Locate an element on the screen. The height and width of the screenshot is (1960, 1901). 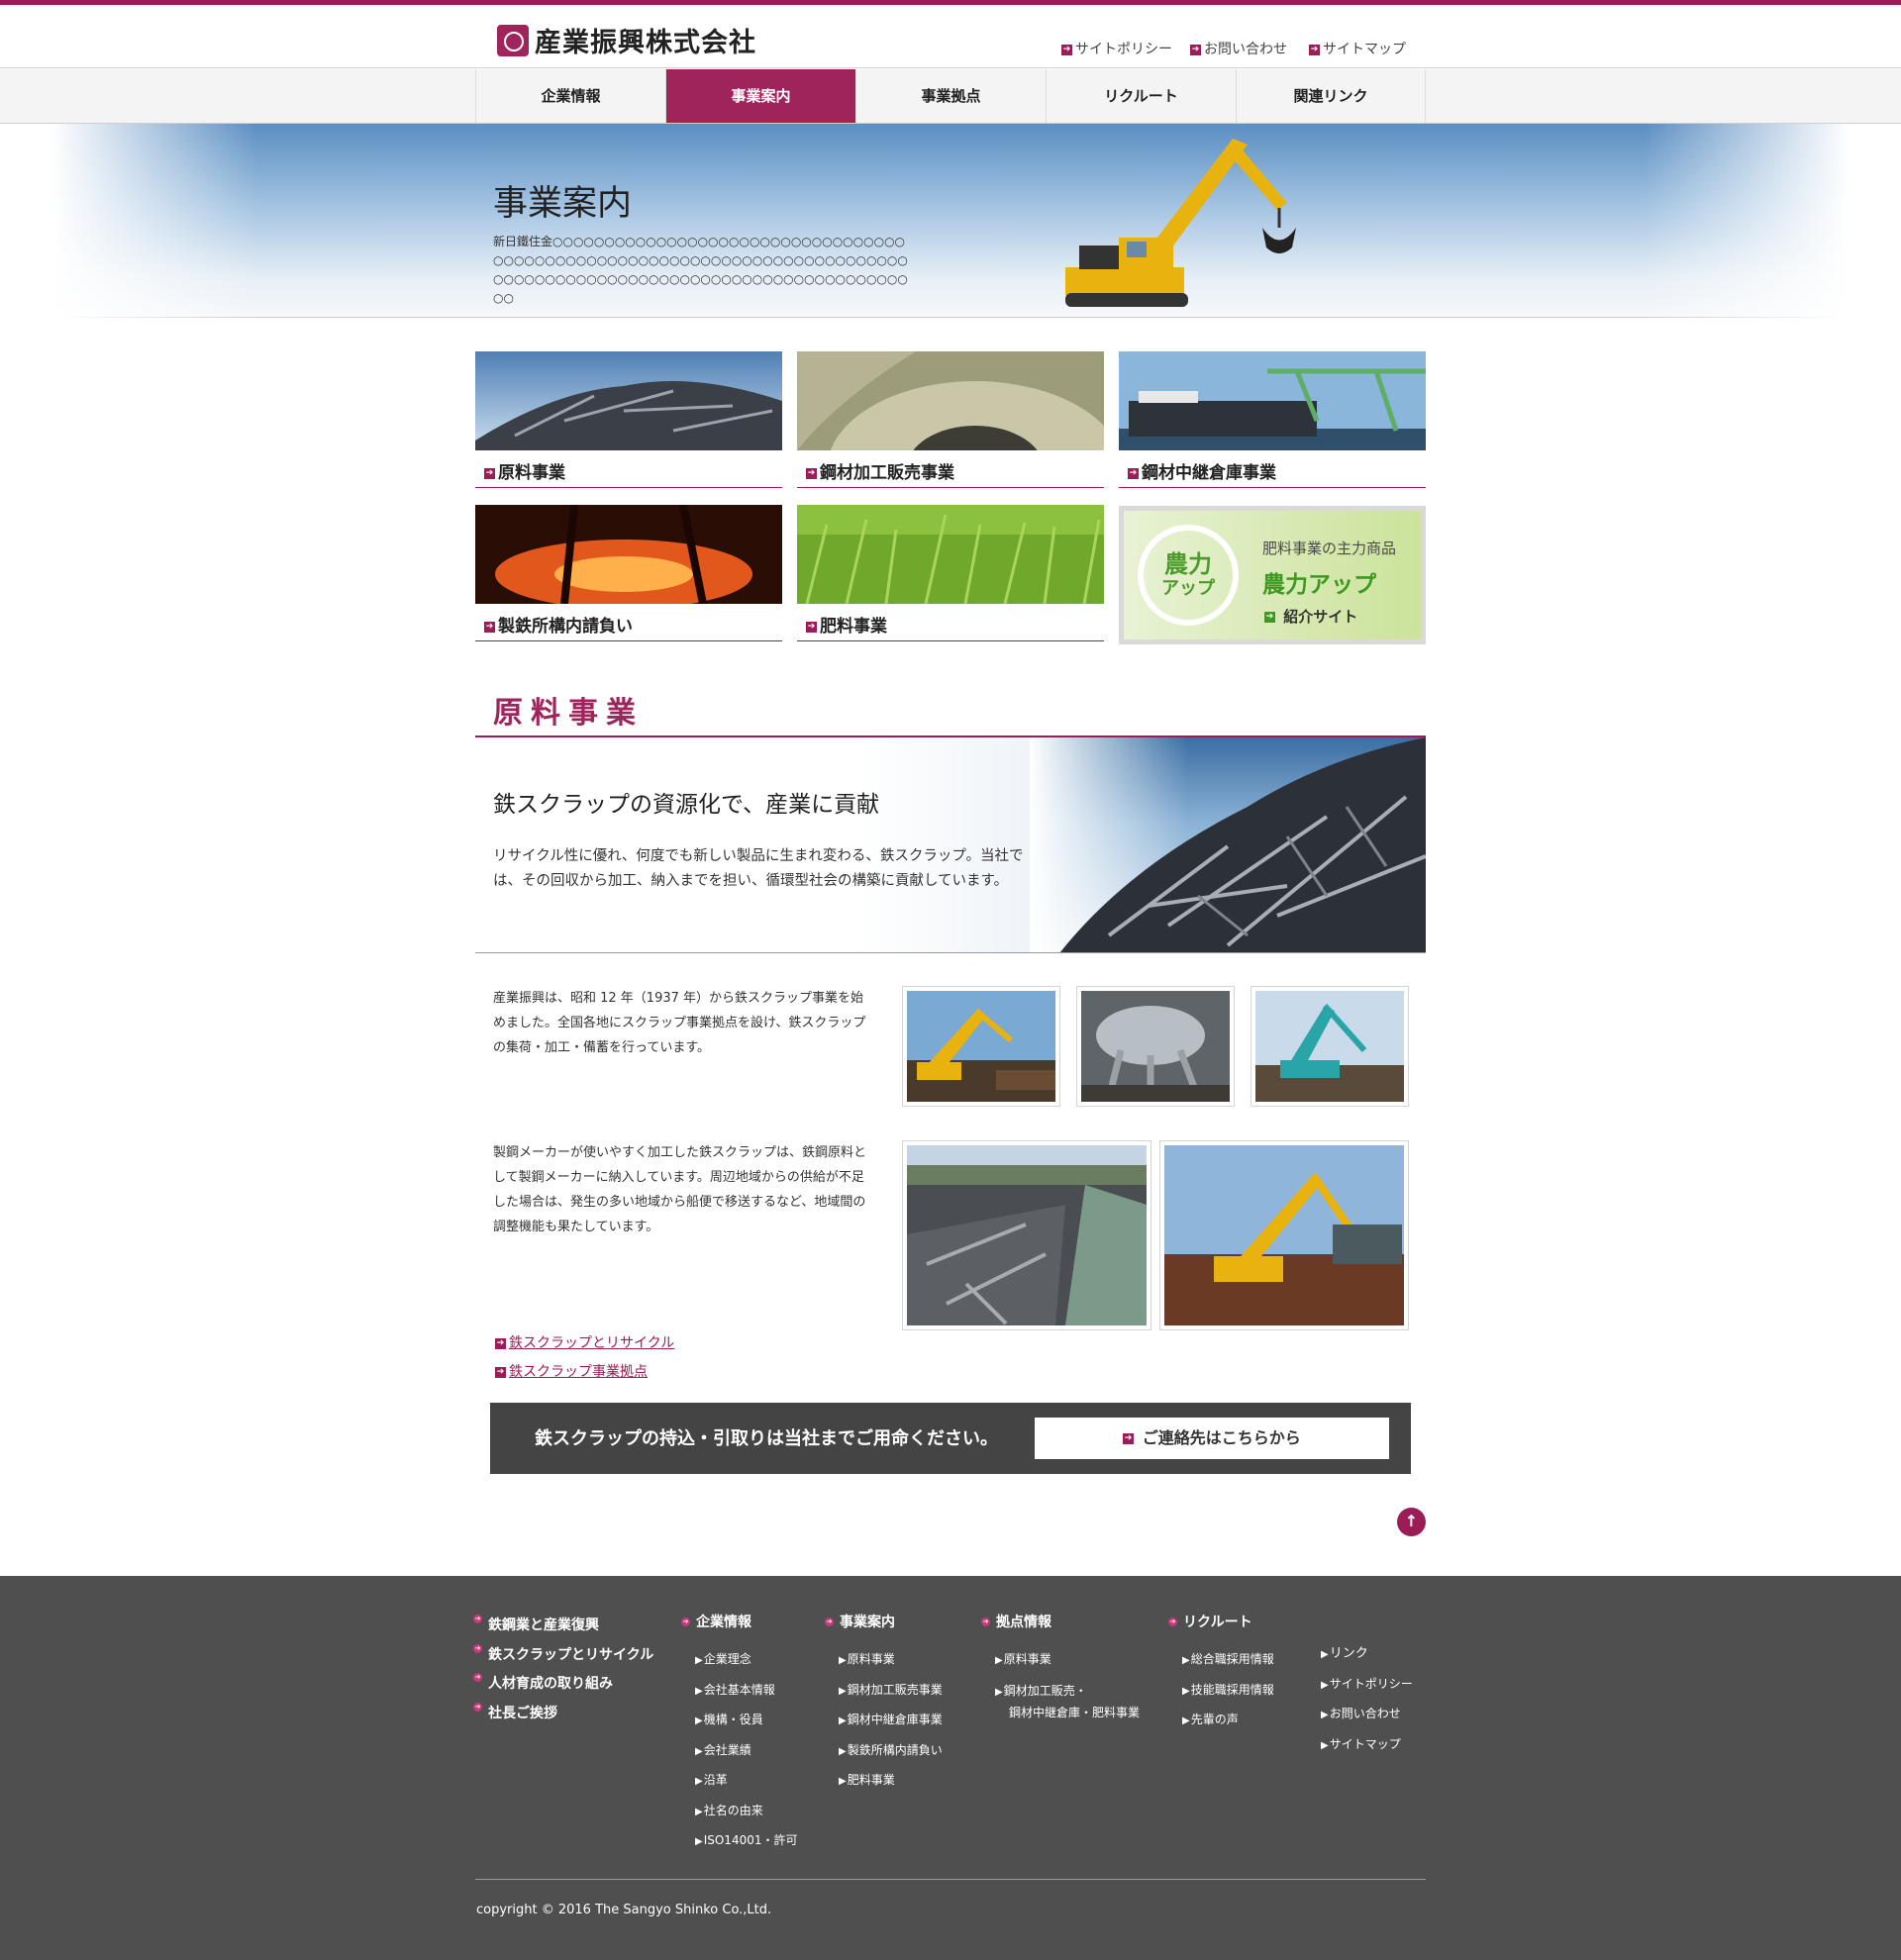
photo-loading is located at coordinates (1284, 1235).